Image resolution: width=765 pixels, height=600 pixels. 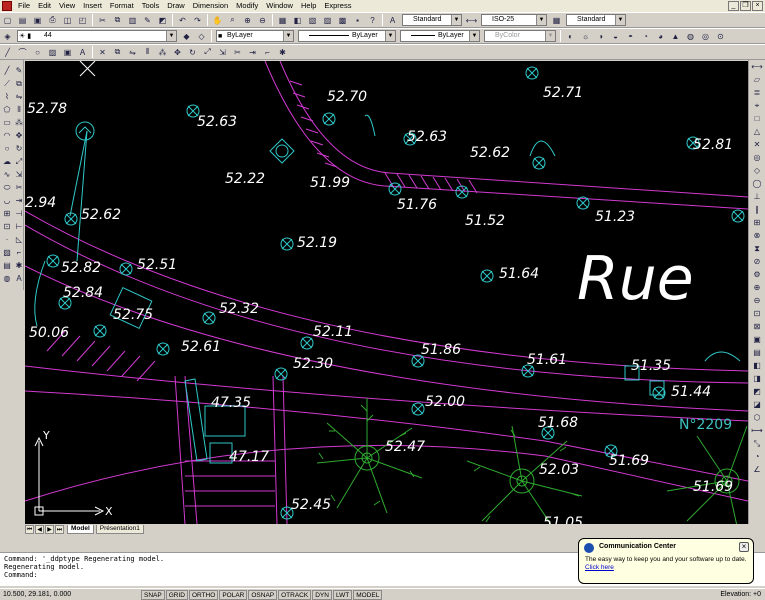 What do you see at coordinates (255, 36) in the screenshot?
I see `color-dropdown: ■ ByLayer ▼` at bounding box center [255, 36].